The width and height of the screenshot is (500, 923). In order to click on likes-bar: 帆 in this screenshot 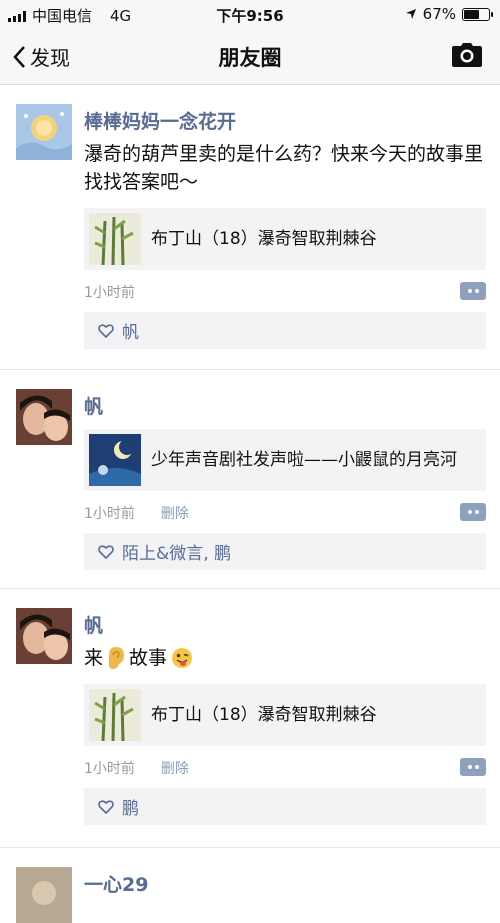, I will do `click(285, 330)`.